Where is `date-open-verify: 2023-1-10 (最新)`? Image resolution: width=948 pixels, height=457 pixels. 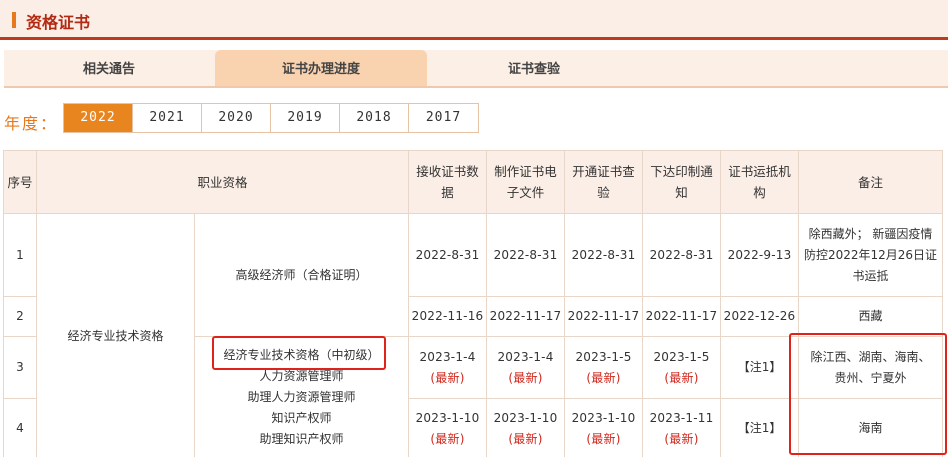 date-open-verify: 2023-1-10 (最新) is located at coordinates (604, 427).